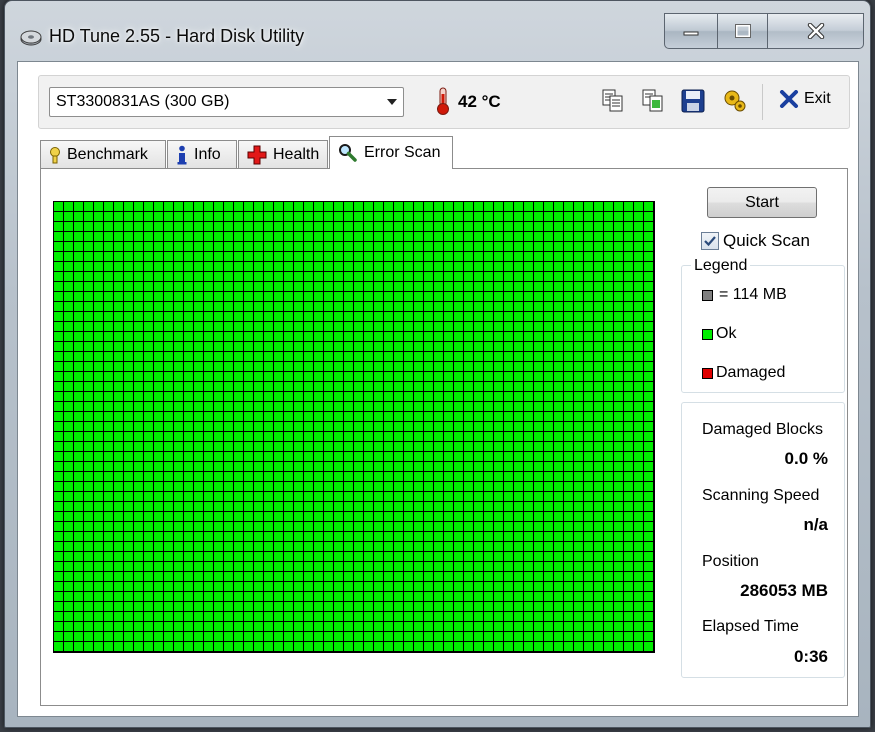  What do you see at coordinates (613, 101) in the screenshot?
I see `copy-text-icon` at bounding box center [613, 101].